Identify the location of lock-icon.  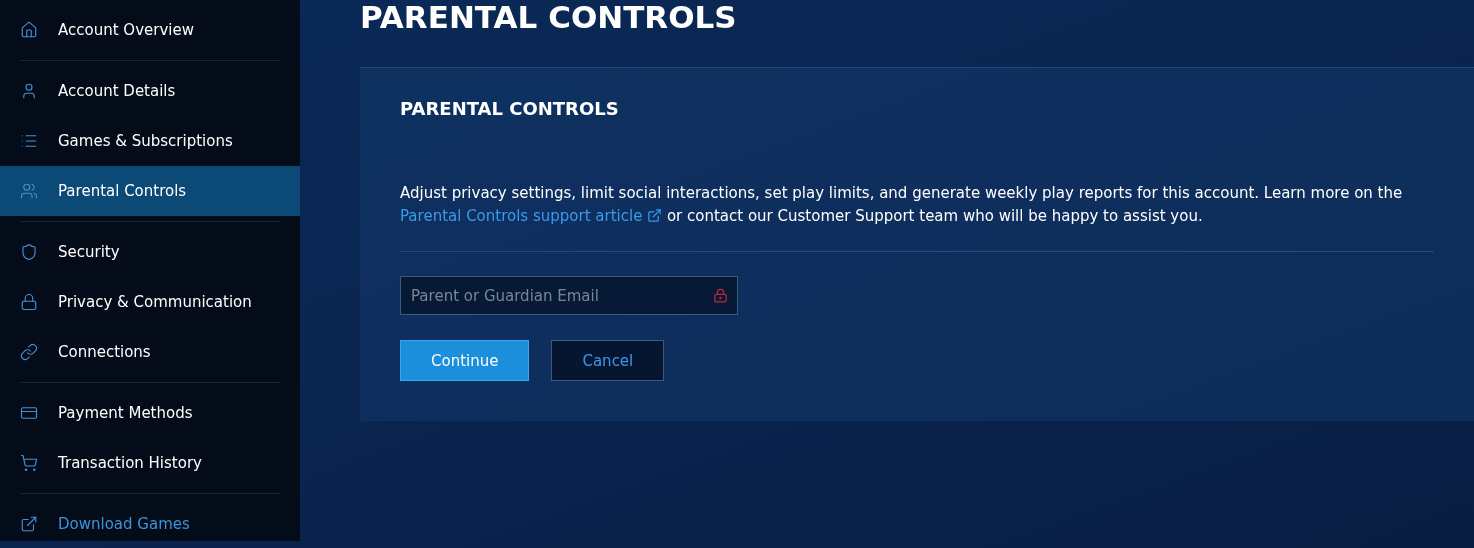
(720, 295).